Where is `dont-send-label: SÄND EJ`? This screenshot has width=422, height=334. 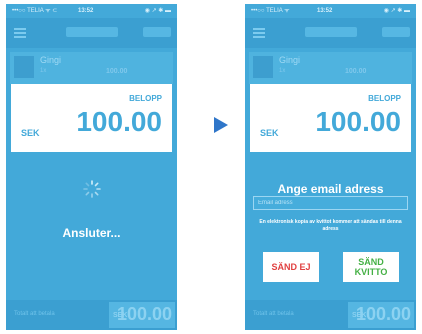
dont-send-label: SÄND EJ is located at coordinates (291, 267).